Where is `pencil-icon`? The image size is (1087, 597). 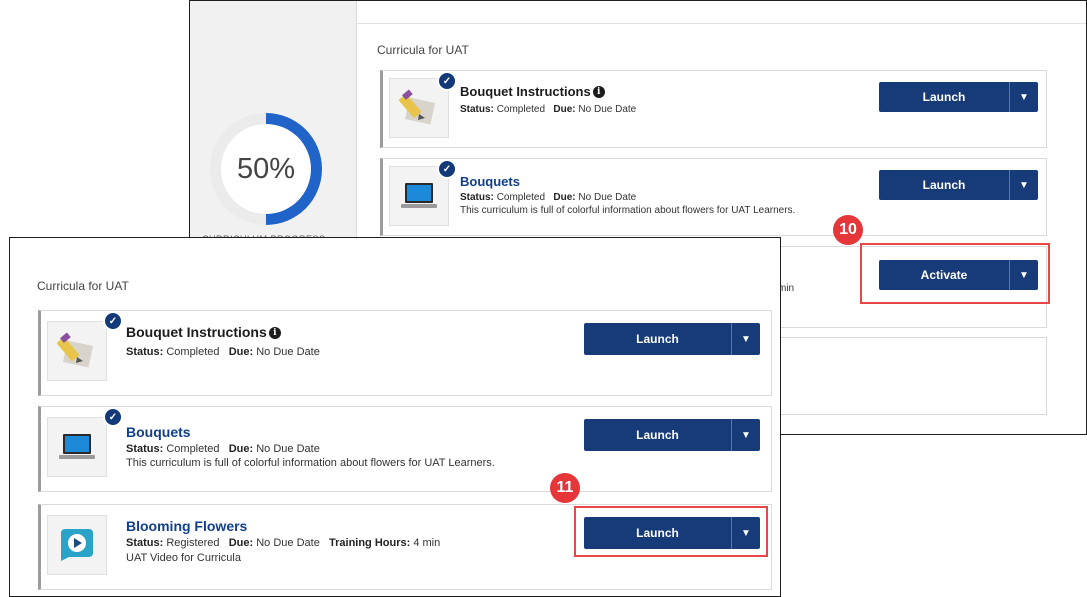
pencil-icon is located at coordinates (77, 351).